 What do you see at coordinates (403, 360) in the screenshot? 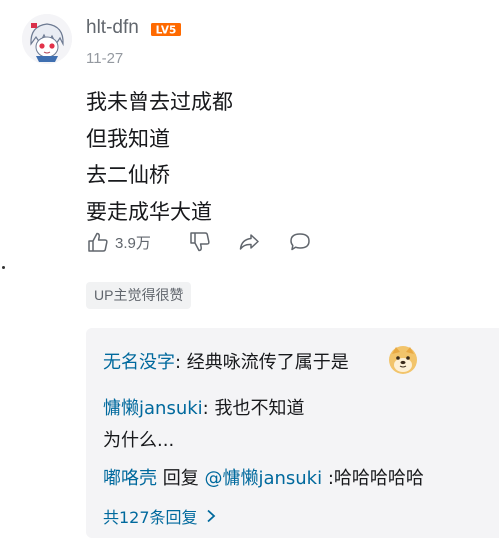
I see `doge-emoji` at bounding box center [403, 360].